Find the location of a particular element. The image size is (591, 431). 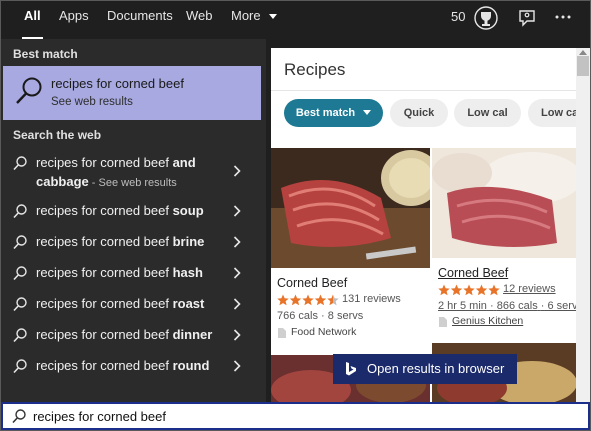

open-results-label: Open results in browser is located at coordinates (436, 368).